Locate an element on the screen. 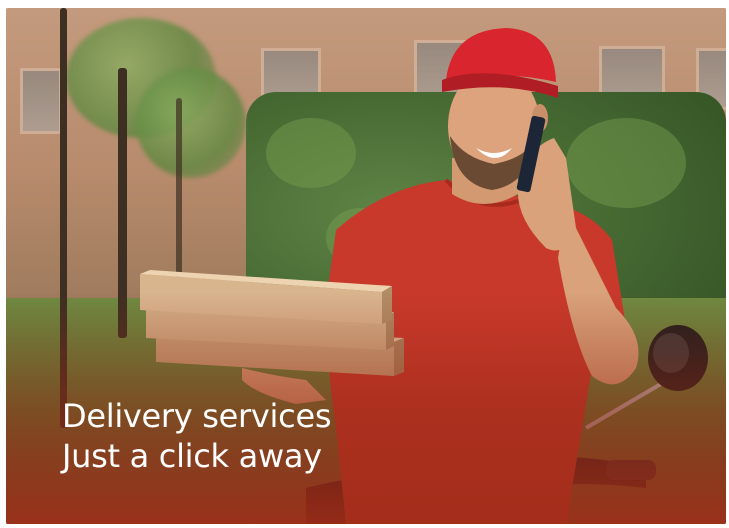  hero-caption: Delivery services Just a click away is located at coordinates (197, 436).